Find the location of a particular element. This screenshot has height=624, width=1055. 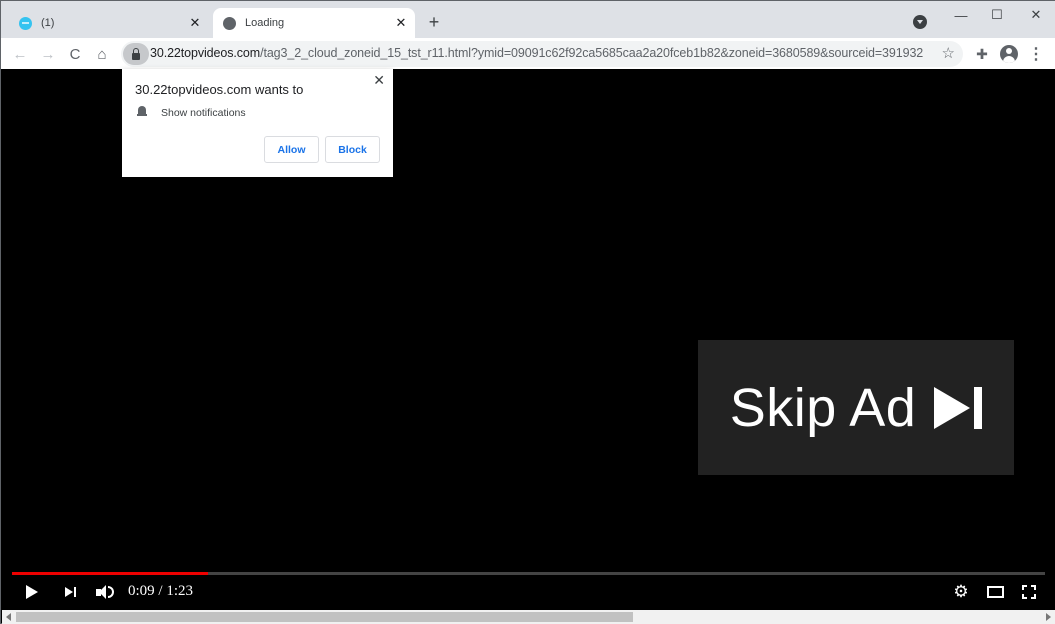

reload-button: C is located at coordinates (75, 54).